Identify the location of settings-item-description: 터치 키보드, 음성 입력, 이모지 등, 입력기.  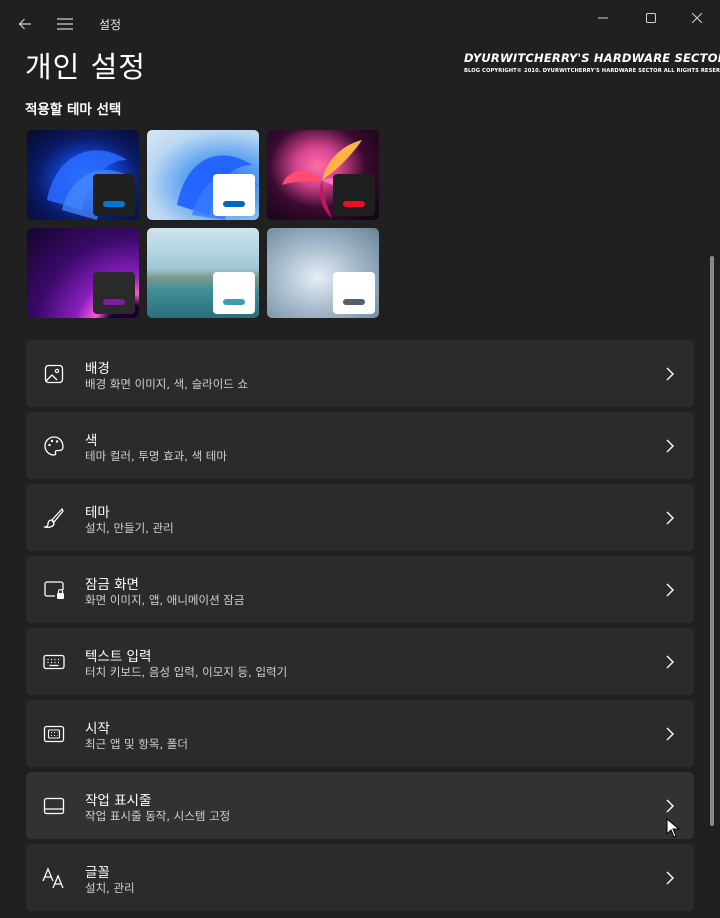
(186, 672).